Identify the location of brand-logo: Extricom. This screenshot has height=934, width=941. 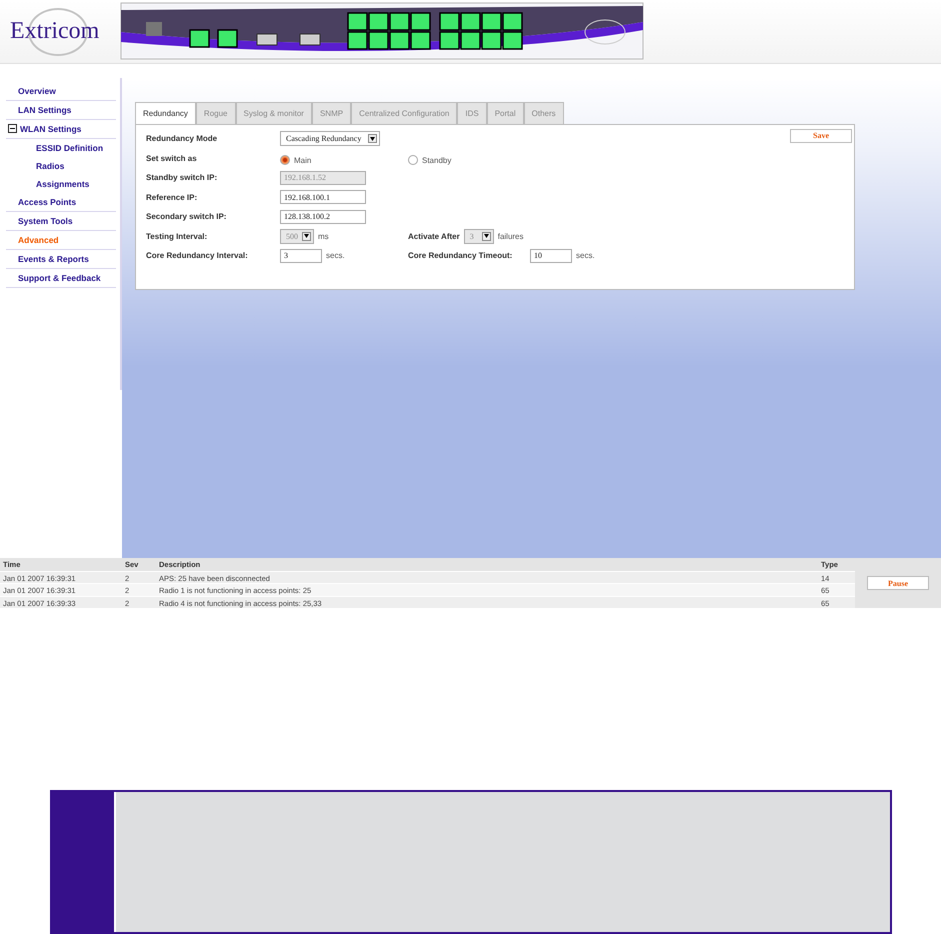
(54, 31).